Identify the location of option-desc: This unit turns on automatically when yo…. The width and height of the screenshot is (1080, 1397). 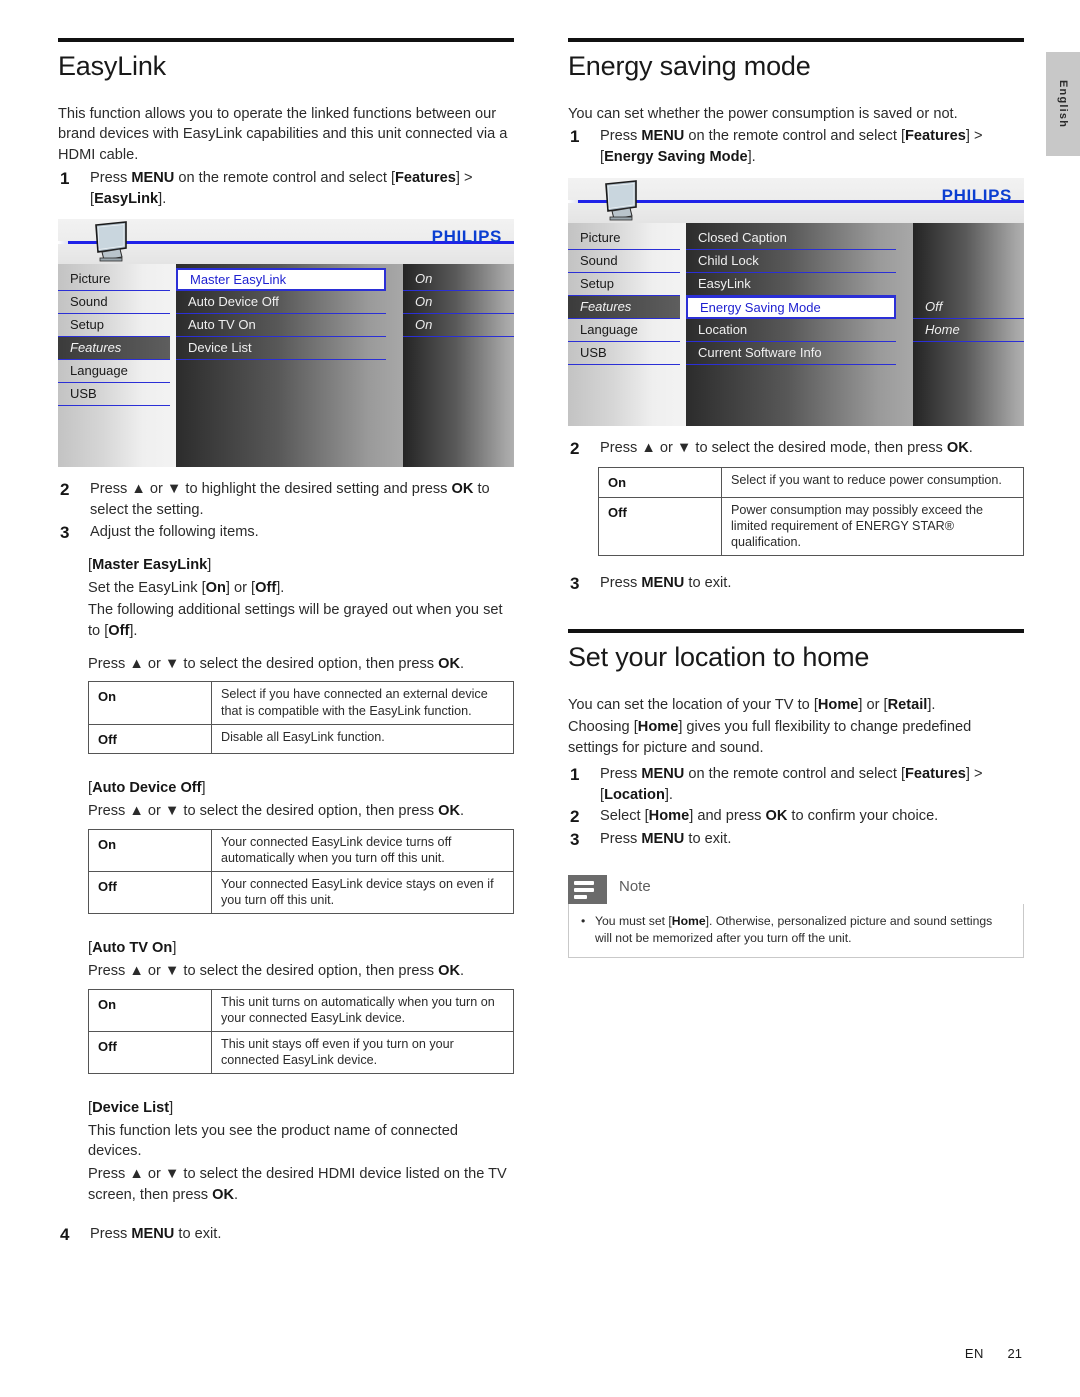
(362, 1010).